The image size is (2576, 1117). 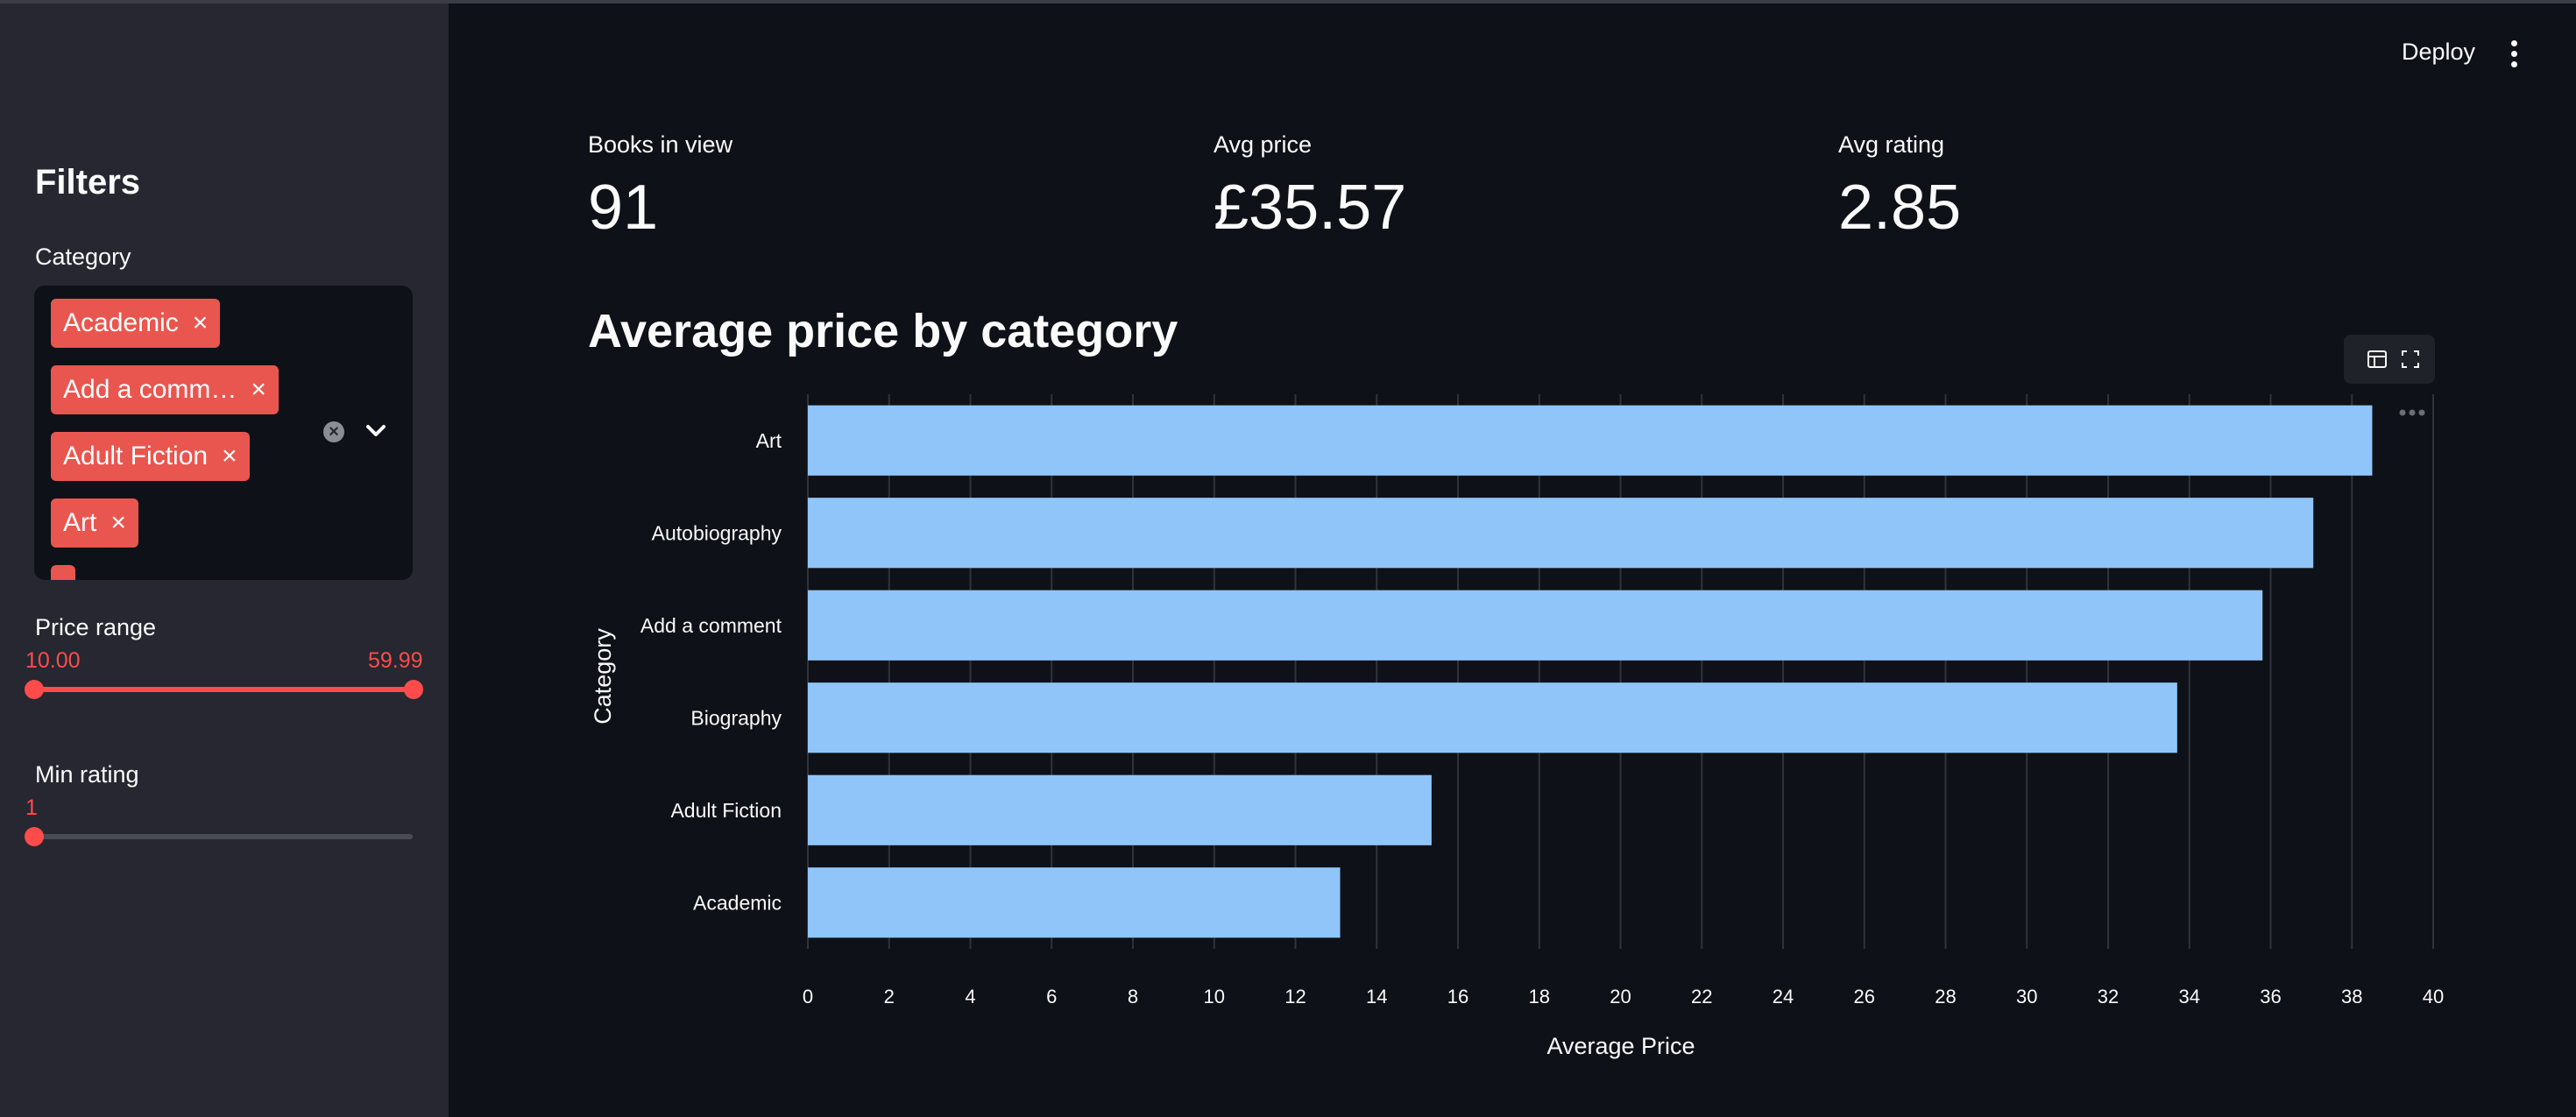 I want to click on x-tick-label: 22, so click(x=1701, y=997).